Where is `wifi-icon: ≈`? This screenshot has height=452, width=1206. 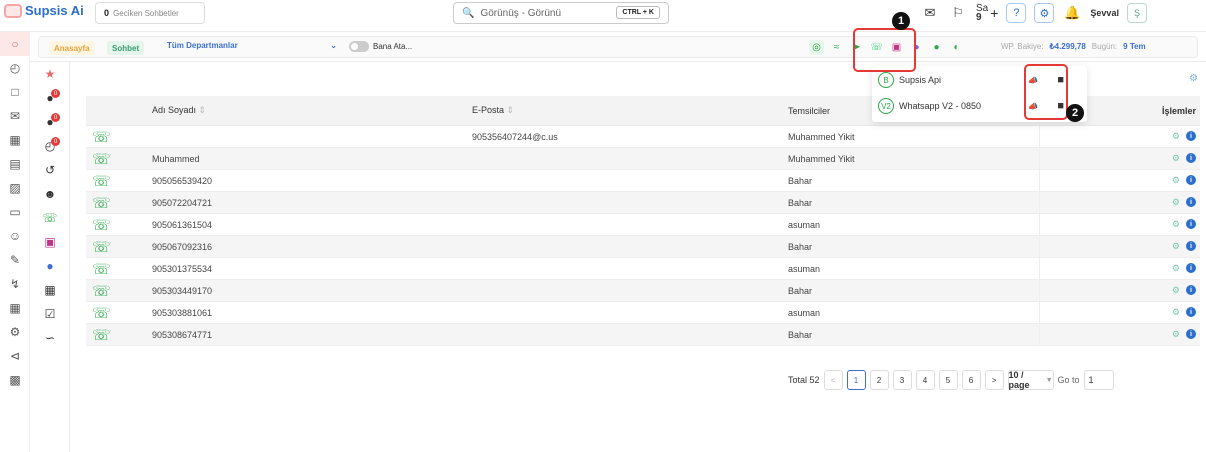 wifi-icon: ≈ is located at coordinates (836, 47).